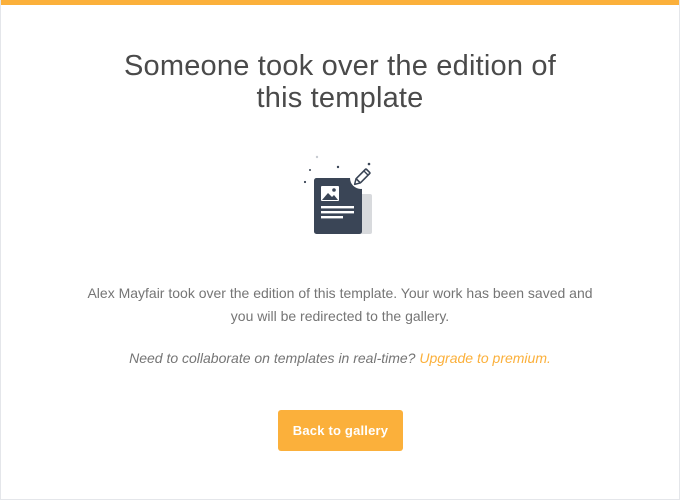  I want to click on document-edit-icon, so click(338, 196).